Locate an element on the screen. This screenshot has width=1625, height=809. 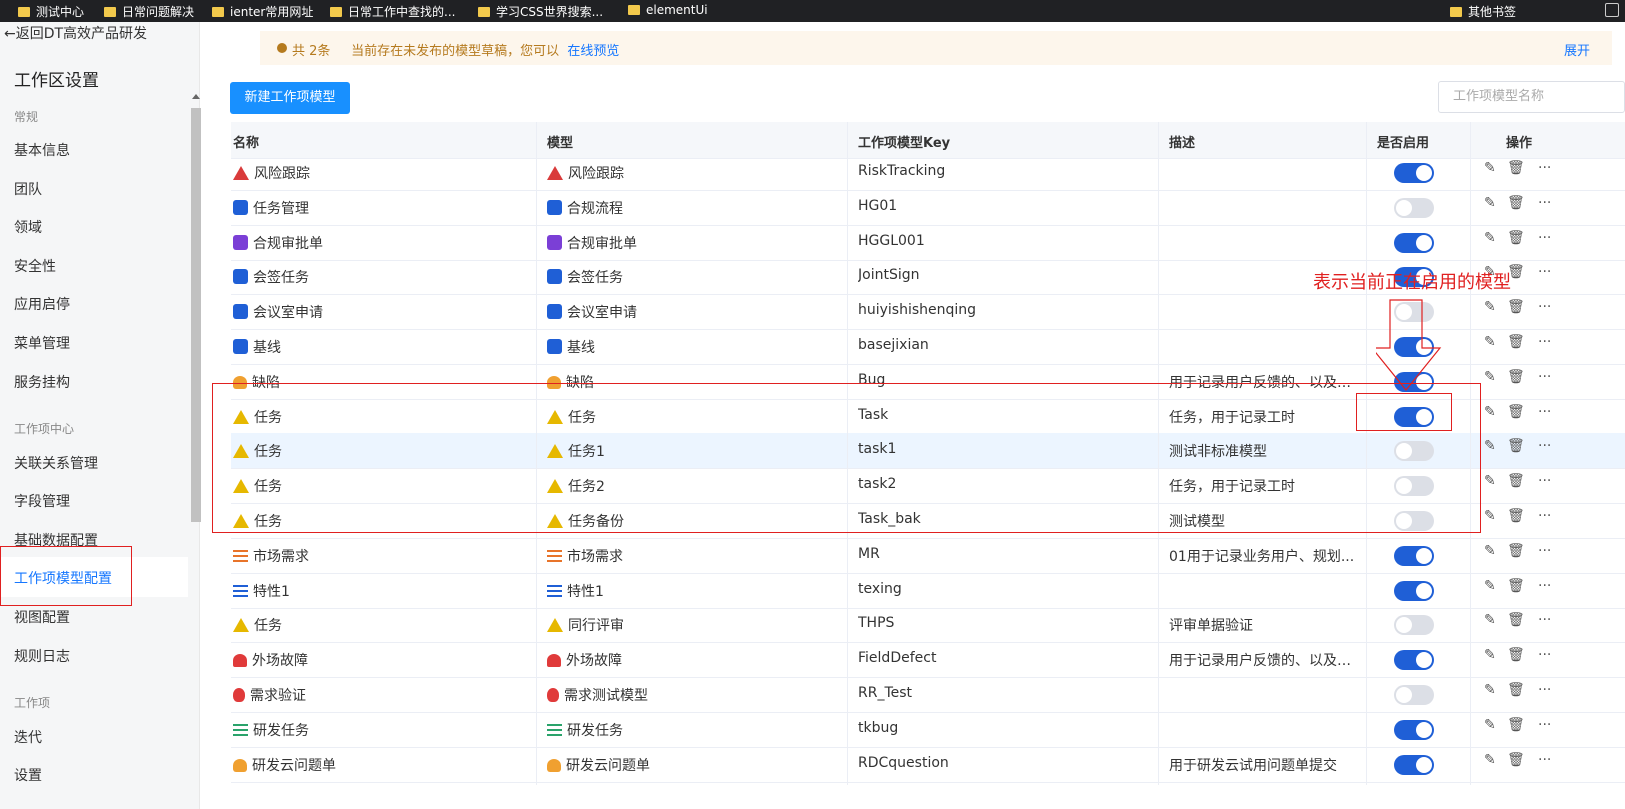
sidebar-item-domain: 领域 is located at coordinates (28, 227).